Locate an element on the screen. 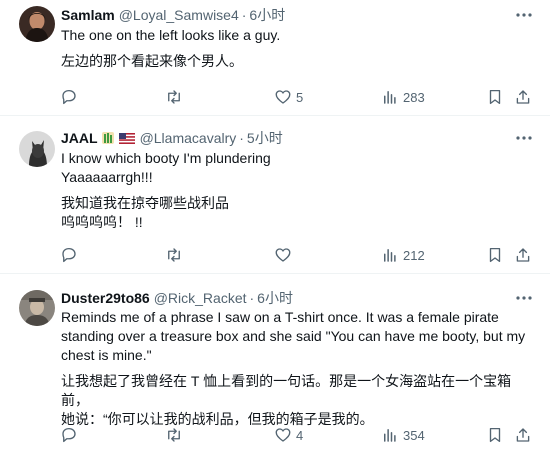 The height and width of the screenshot is (455, 550). tweet-translation-line: 呜呜呜呜！ !! is located at coordinates (102, 222).